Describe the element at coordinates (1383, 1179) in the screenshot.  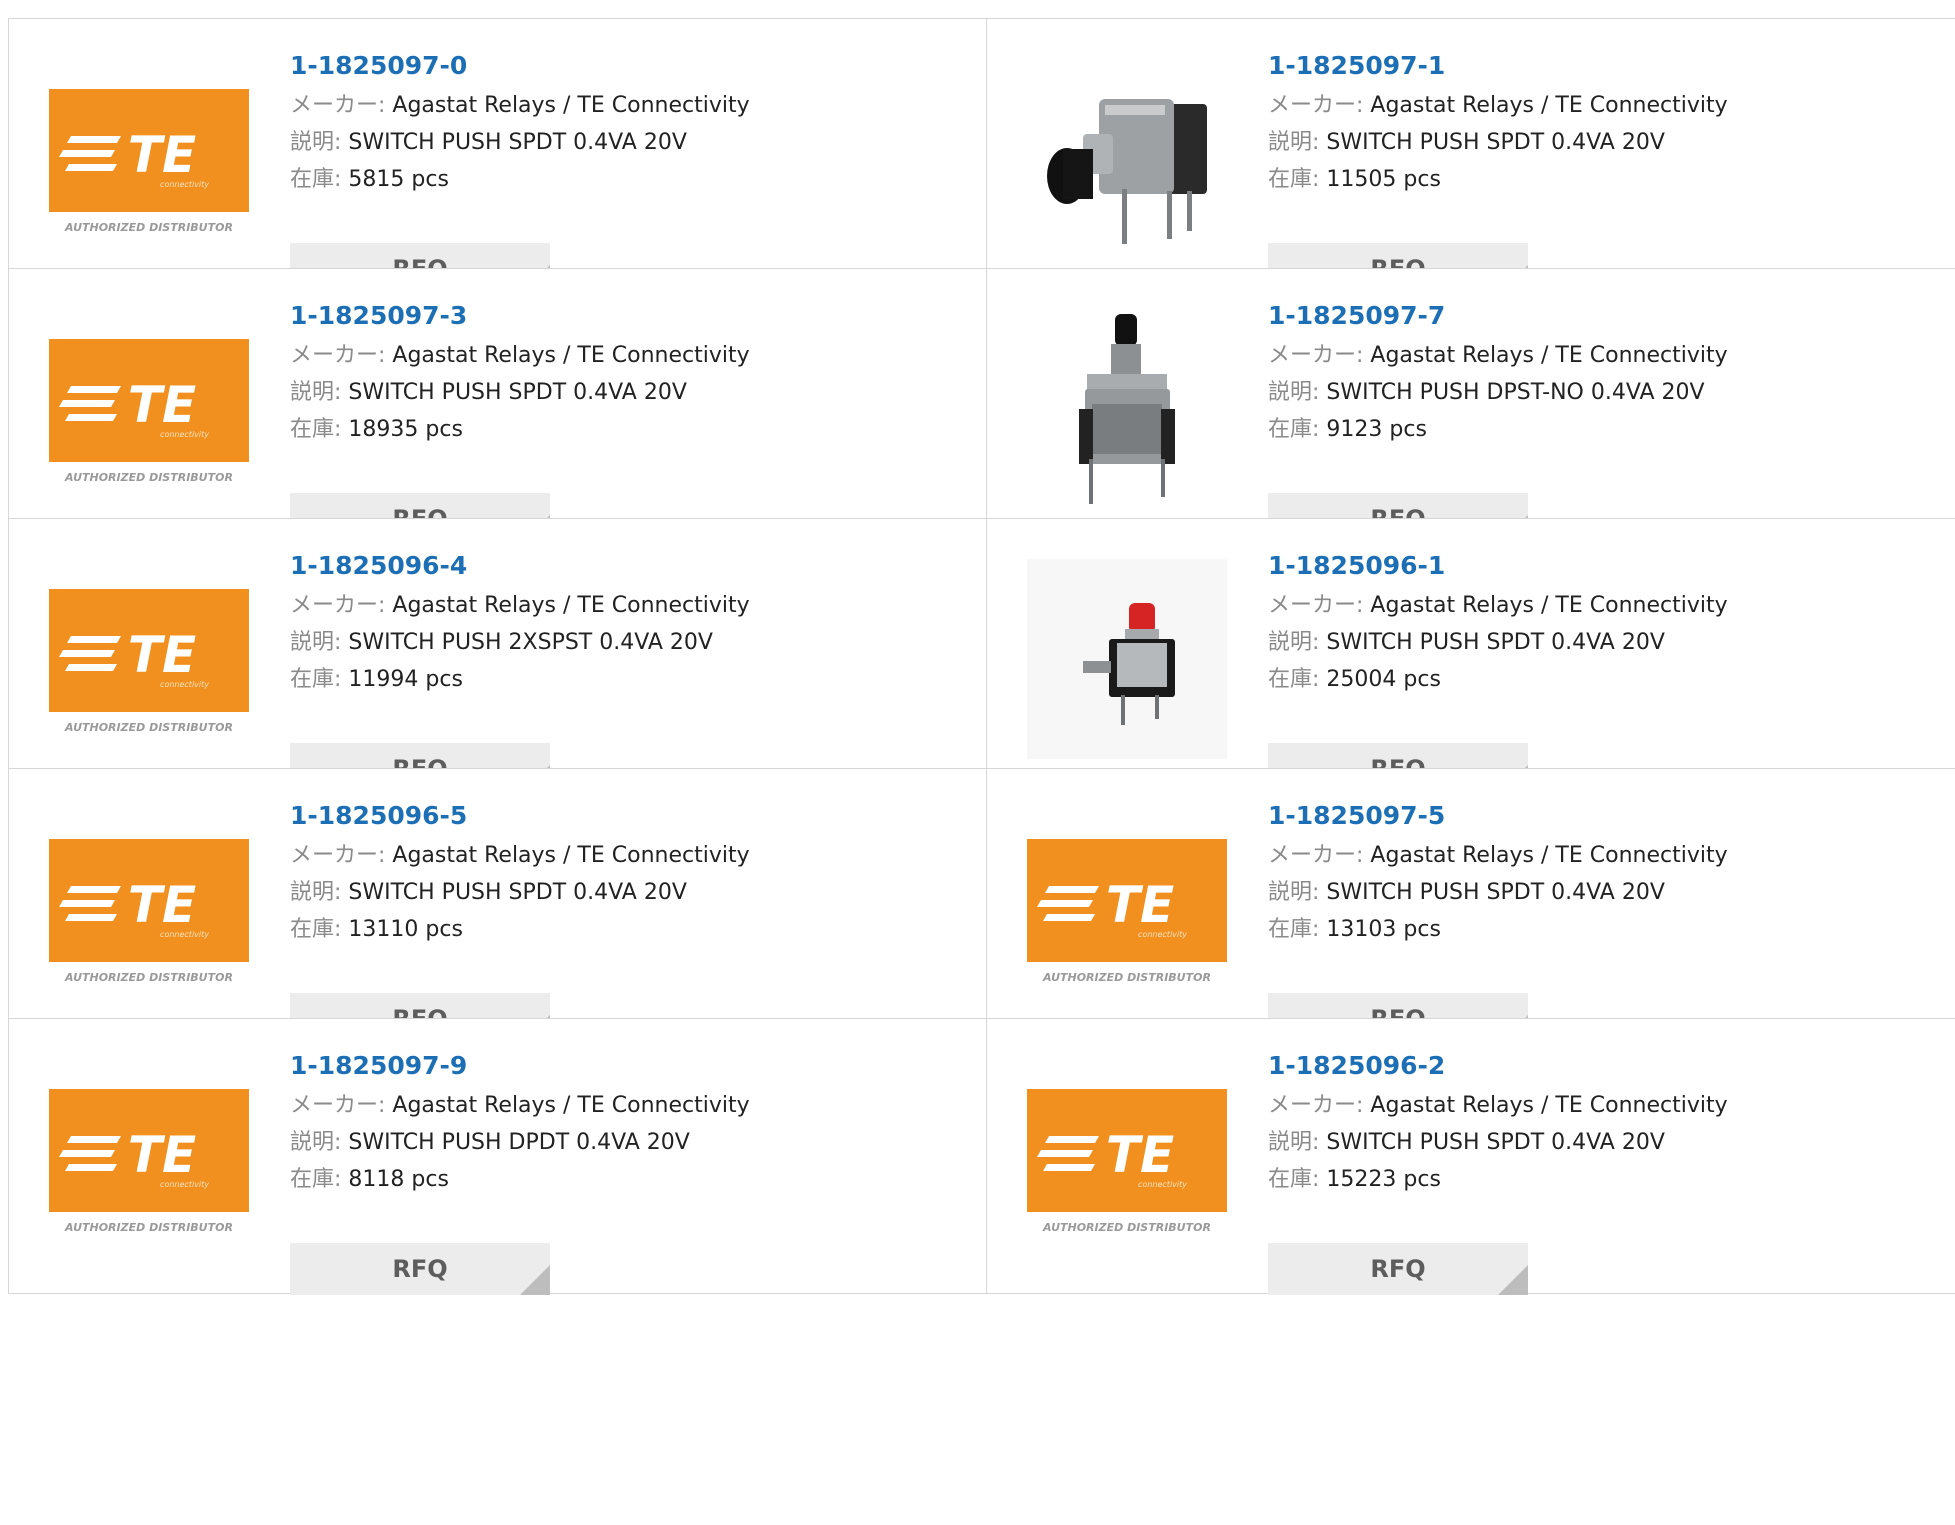
I see `stock-value: 15223 pcs` at that location.